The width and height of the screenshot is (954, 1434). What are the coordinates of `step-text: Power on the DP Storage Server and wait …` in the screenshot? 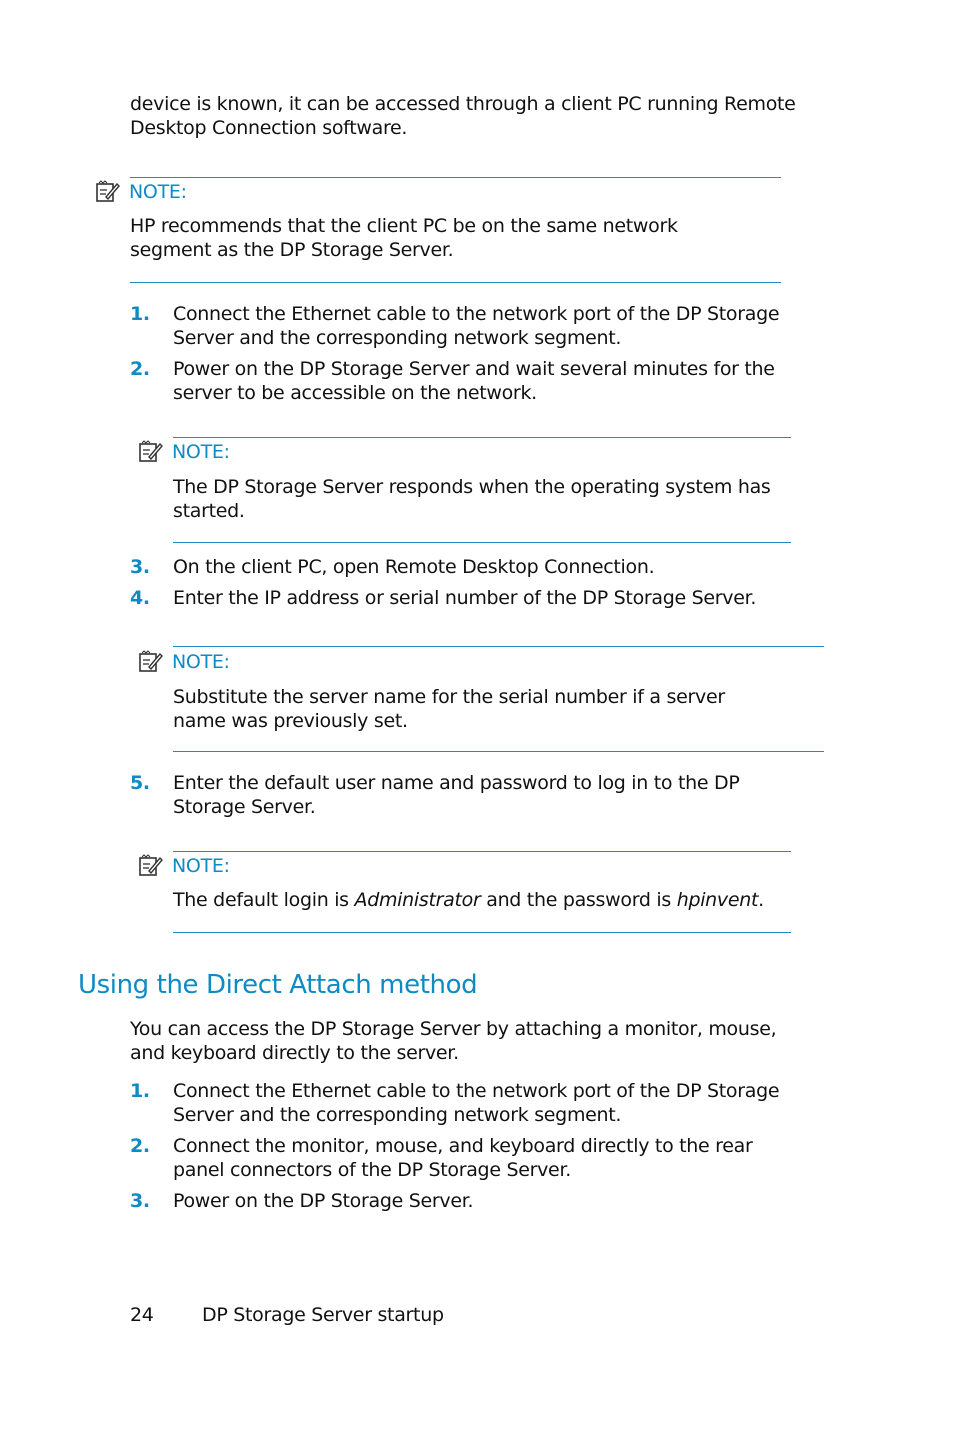 It's located at (474, 381).